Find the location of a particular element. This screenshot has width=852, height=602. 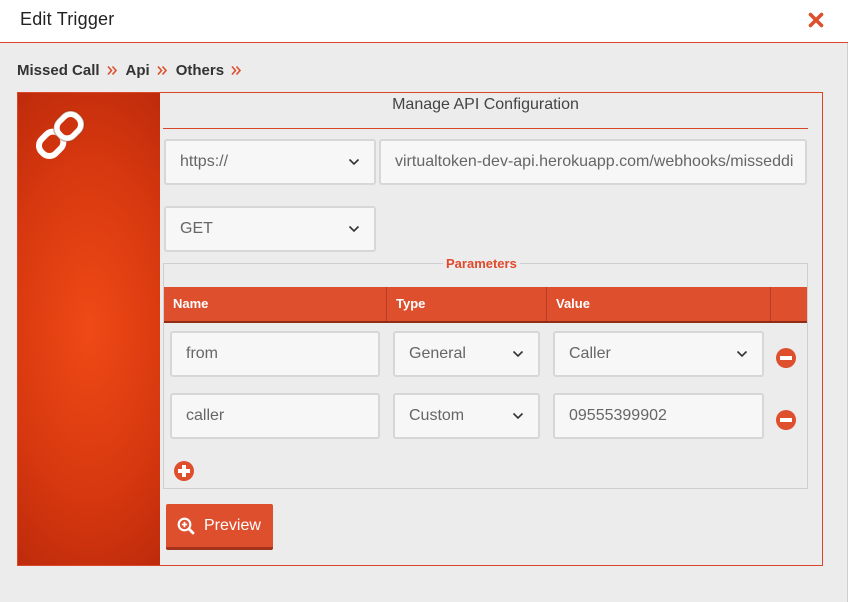

breadcrumb: Missed Call Api Others is located at coordinates (129, 70).